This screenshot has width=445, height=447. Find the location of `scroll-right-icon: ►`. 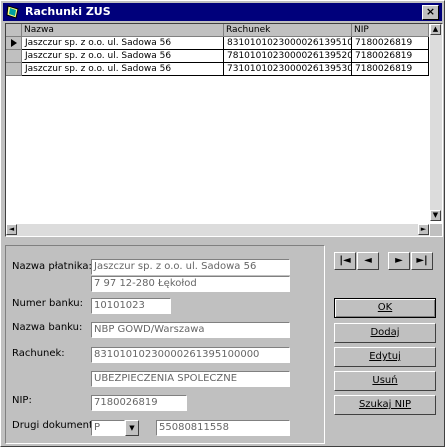

scroll-right-icon: ► is located at coordinates (423, 229).